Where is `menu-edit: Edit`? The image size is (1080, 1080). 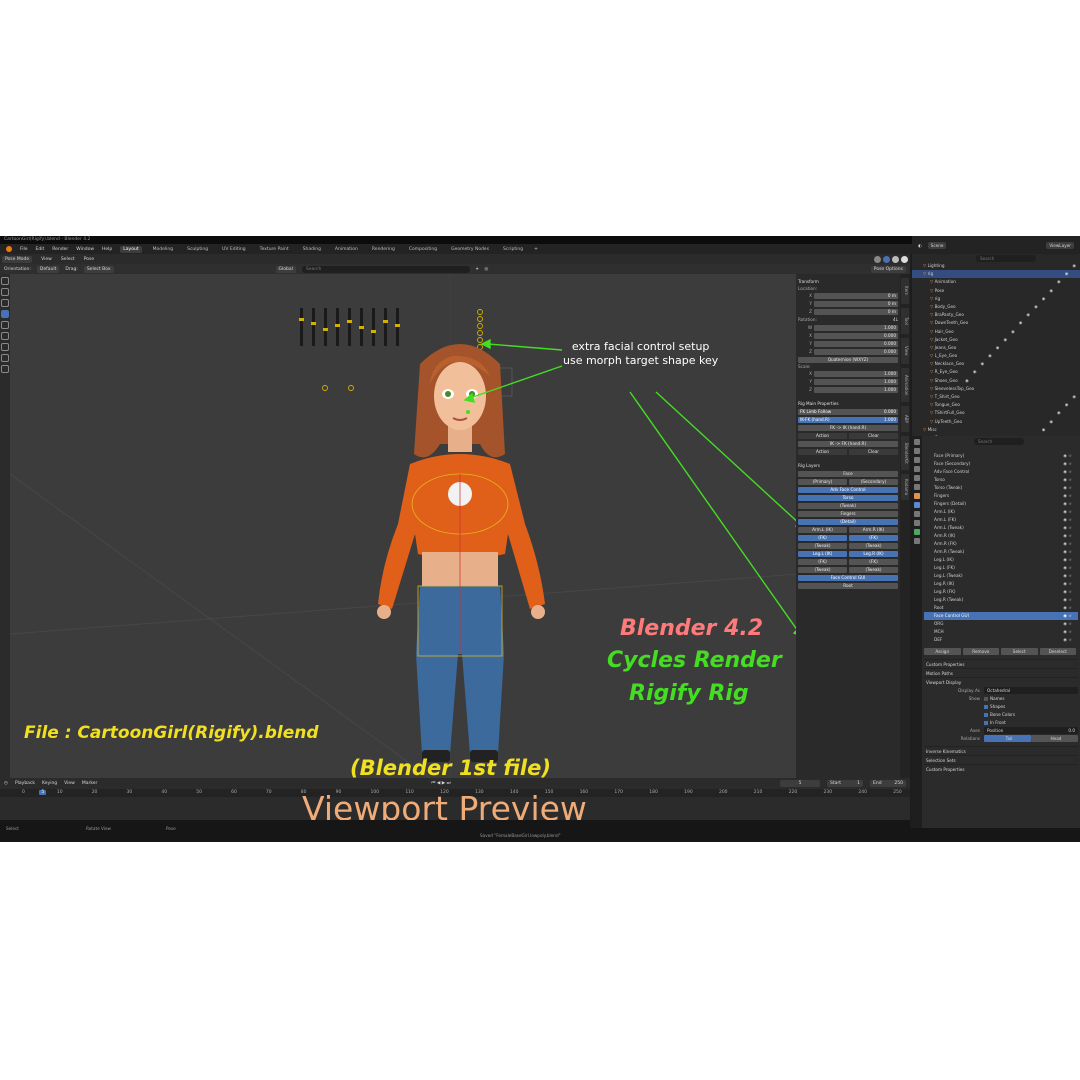 menu-edit: Edit is located at coordinates (40, 249).